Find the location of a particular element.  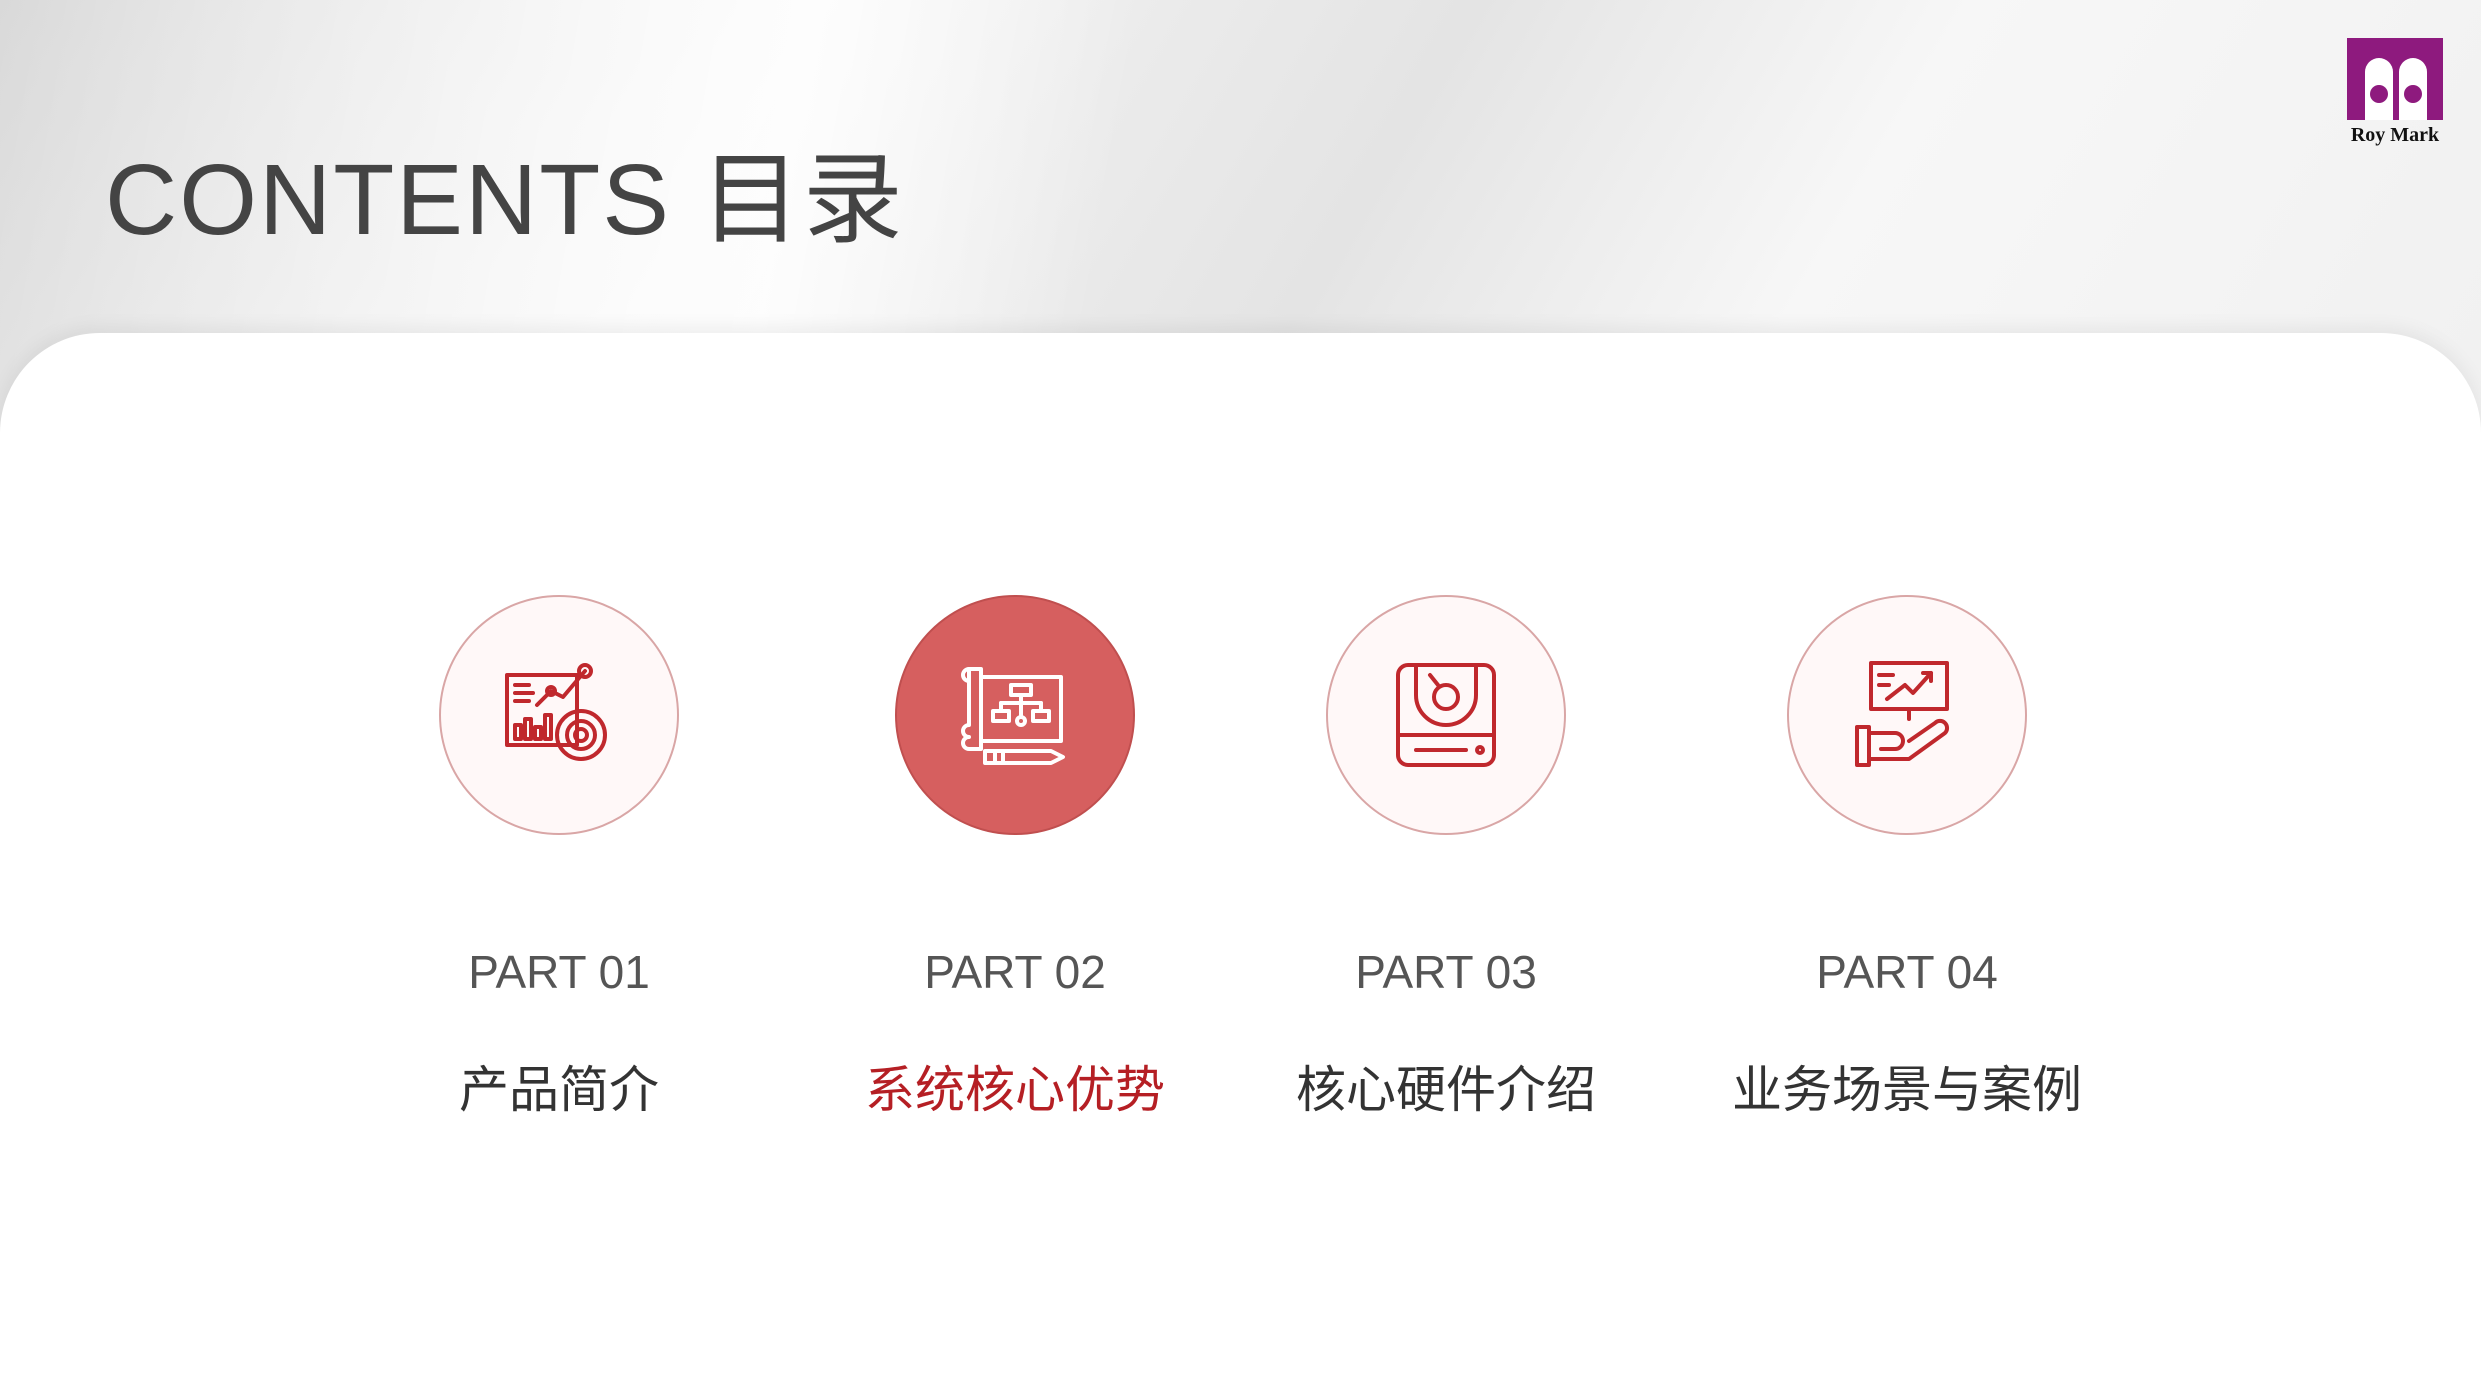

section-part-02: PART 02 系统核心优势 is located at coordinates (1015, 857).